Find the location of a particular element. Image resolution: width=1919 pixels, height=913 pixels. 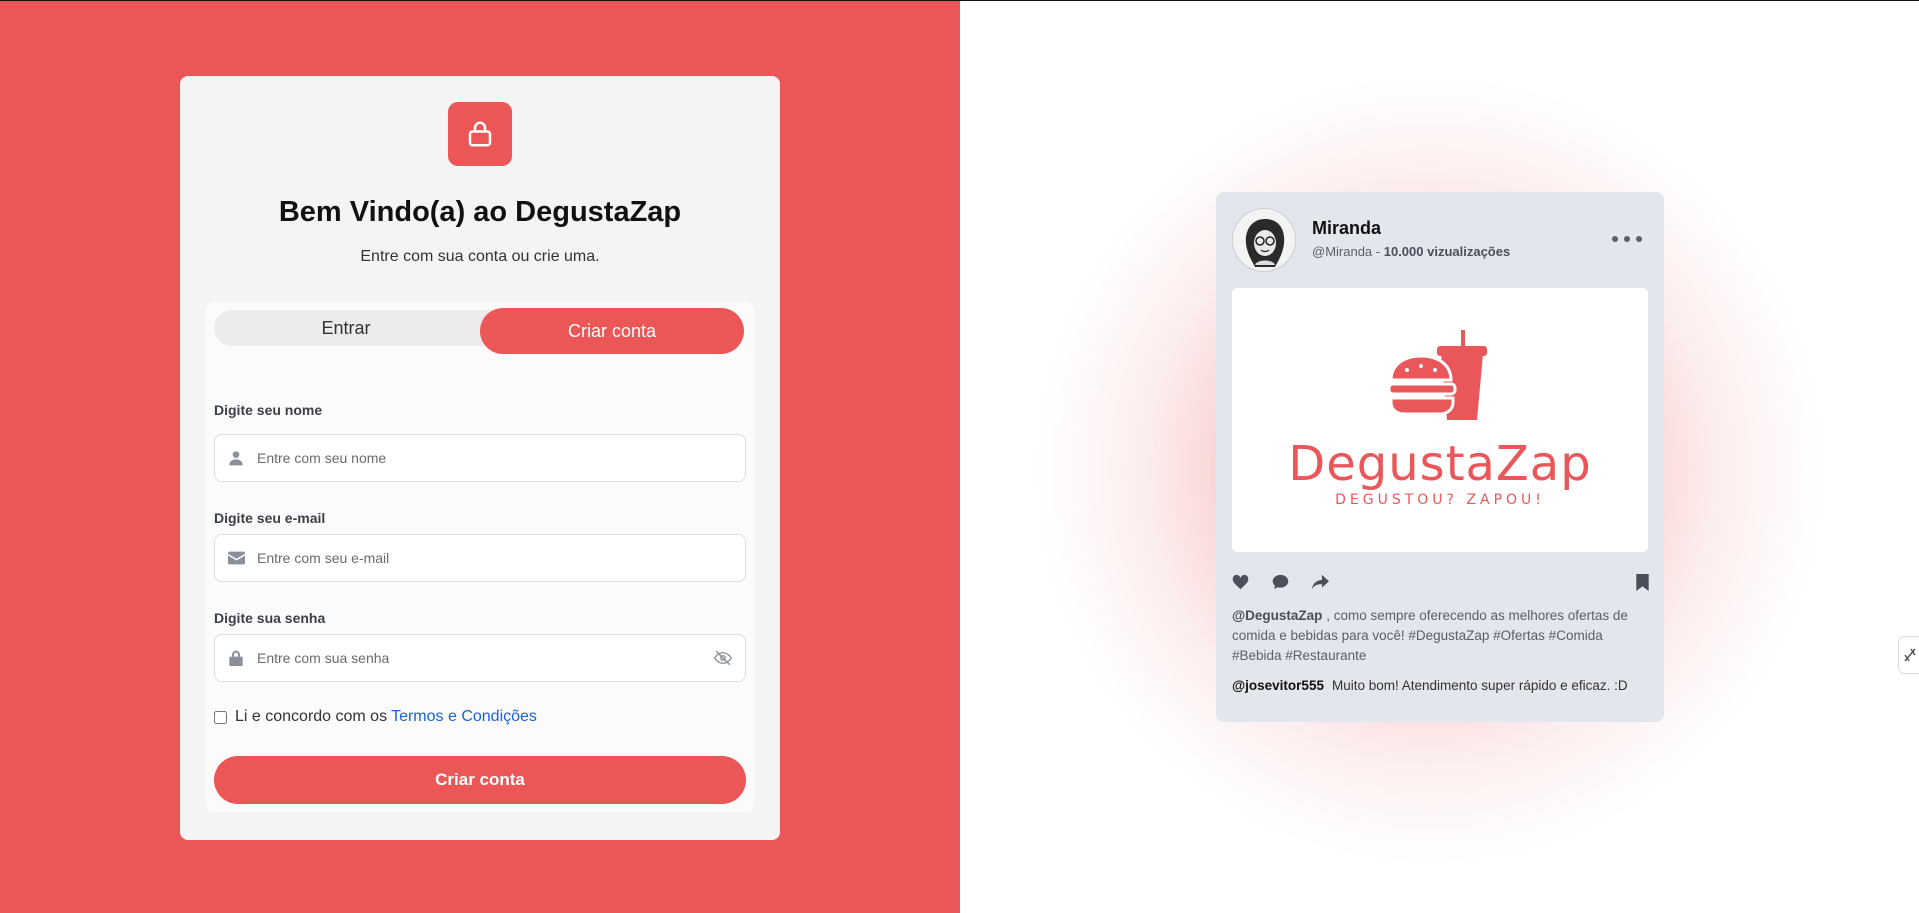

tab-signin: Entrar is located at coordinates (346, 328).